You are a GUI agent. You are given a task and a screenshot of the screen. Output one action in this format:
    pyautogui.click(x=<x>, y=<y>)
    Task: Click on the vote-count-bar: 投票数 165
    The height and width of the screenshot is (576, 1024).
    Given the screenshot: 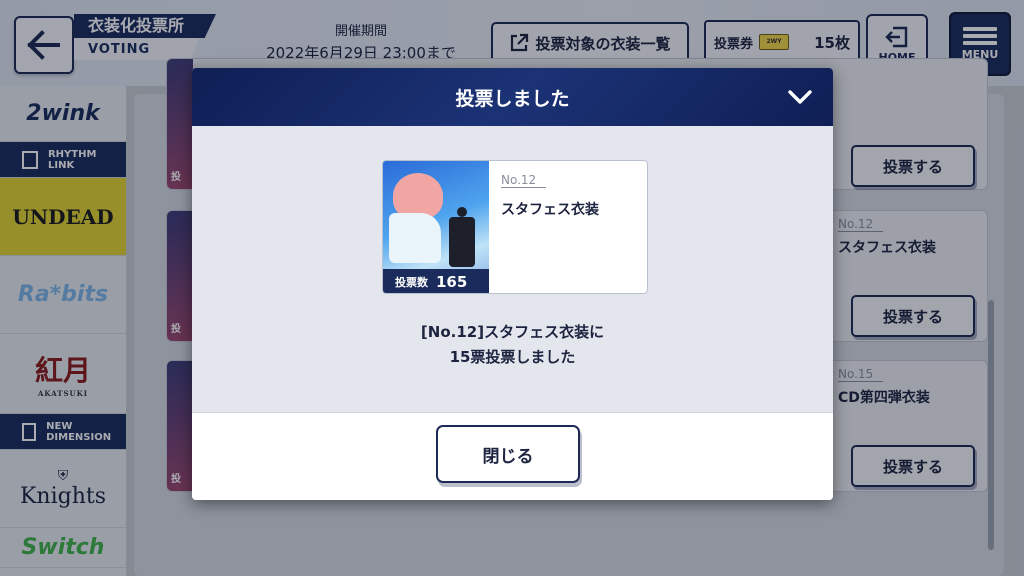 What is the action you would take?
    pyautogui.click(x=436, y=281)
    